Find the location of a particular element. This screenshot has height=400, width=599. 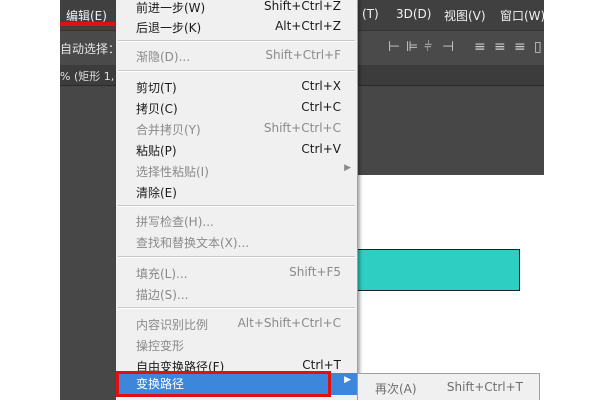

menu-window: 窗口(W) is located at coordinates (522, 15).